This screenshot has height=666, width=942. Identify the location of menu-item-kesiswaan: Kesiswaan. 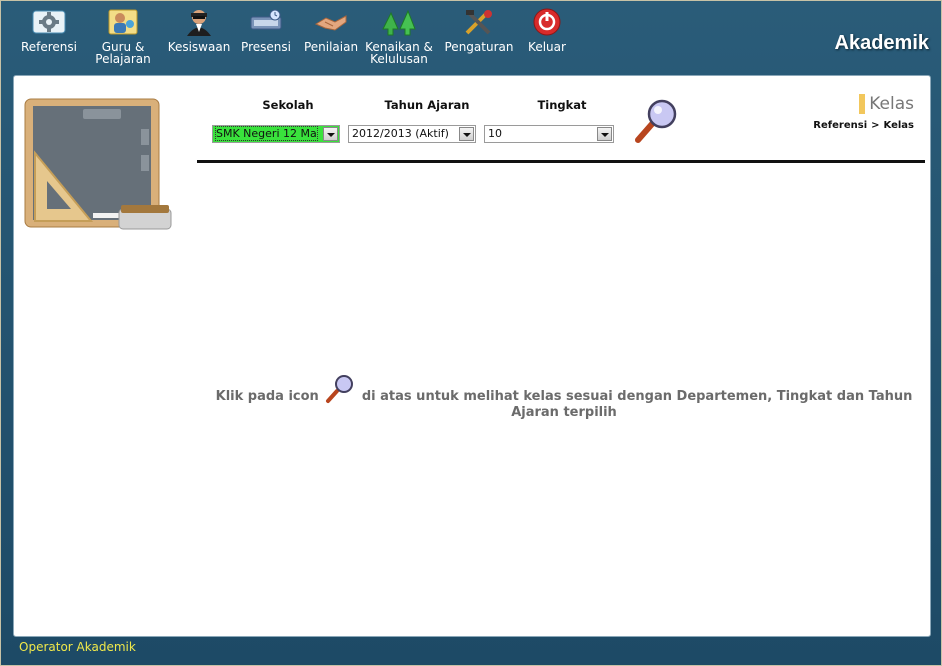
(199, 30).